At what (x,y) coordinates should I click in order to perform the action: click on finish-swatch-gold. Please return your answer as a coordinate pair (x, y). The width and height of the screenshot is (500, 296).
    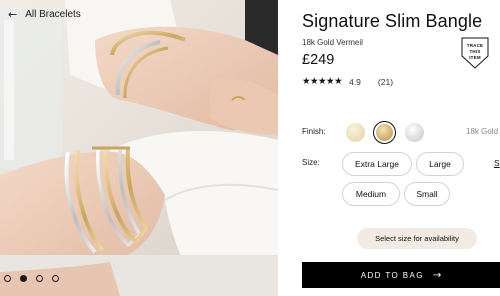
    Looking at the image, I should click on (384, 132).